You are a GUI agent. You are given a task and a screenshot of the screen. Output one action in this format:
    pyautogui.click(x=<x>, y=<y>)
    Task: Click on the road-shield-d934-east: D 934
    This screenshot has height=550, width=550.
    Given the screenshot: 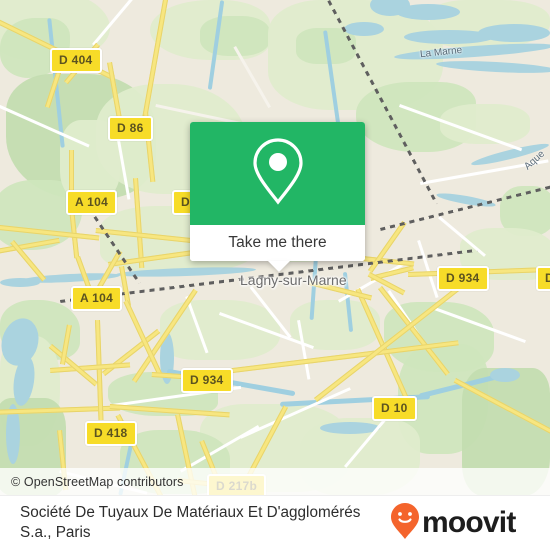 What is the action you would take?
    pyautogui.click(x=463, y=278)
    